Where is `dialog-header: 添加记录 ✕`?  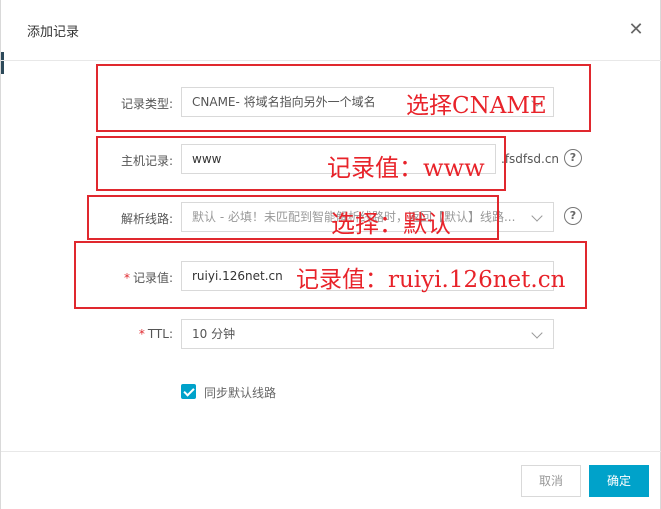 dialog-header: 添加记录 ✕ is located at coordinates (331, 30).